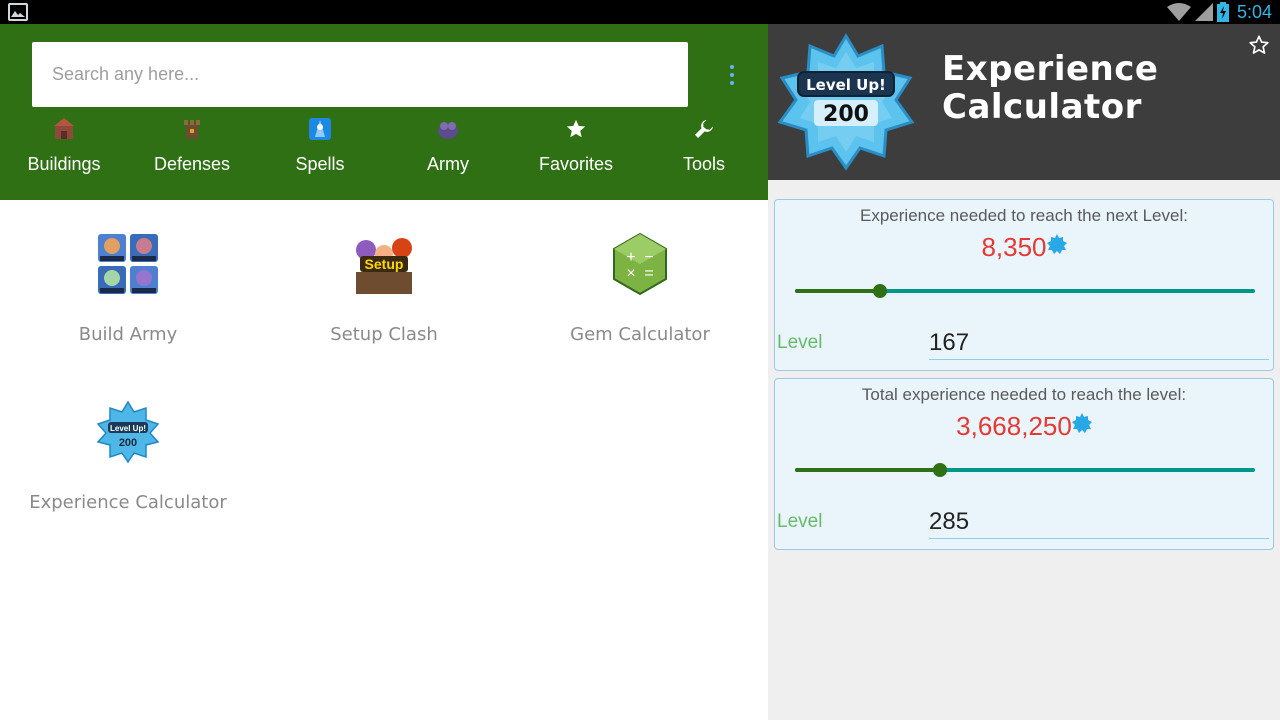 The image size is (1280, 720). I want to click on search-input, so click(360, 74).